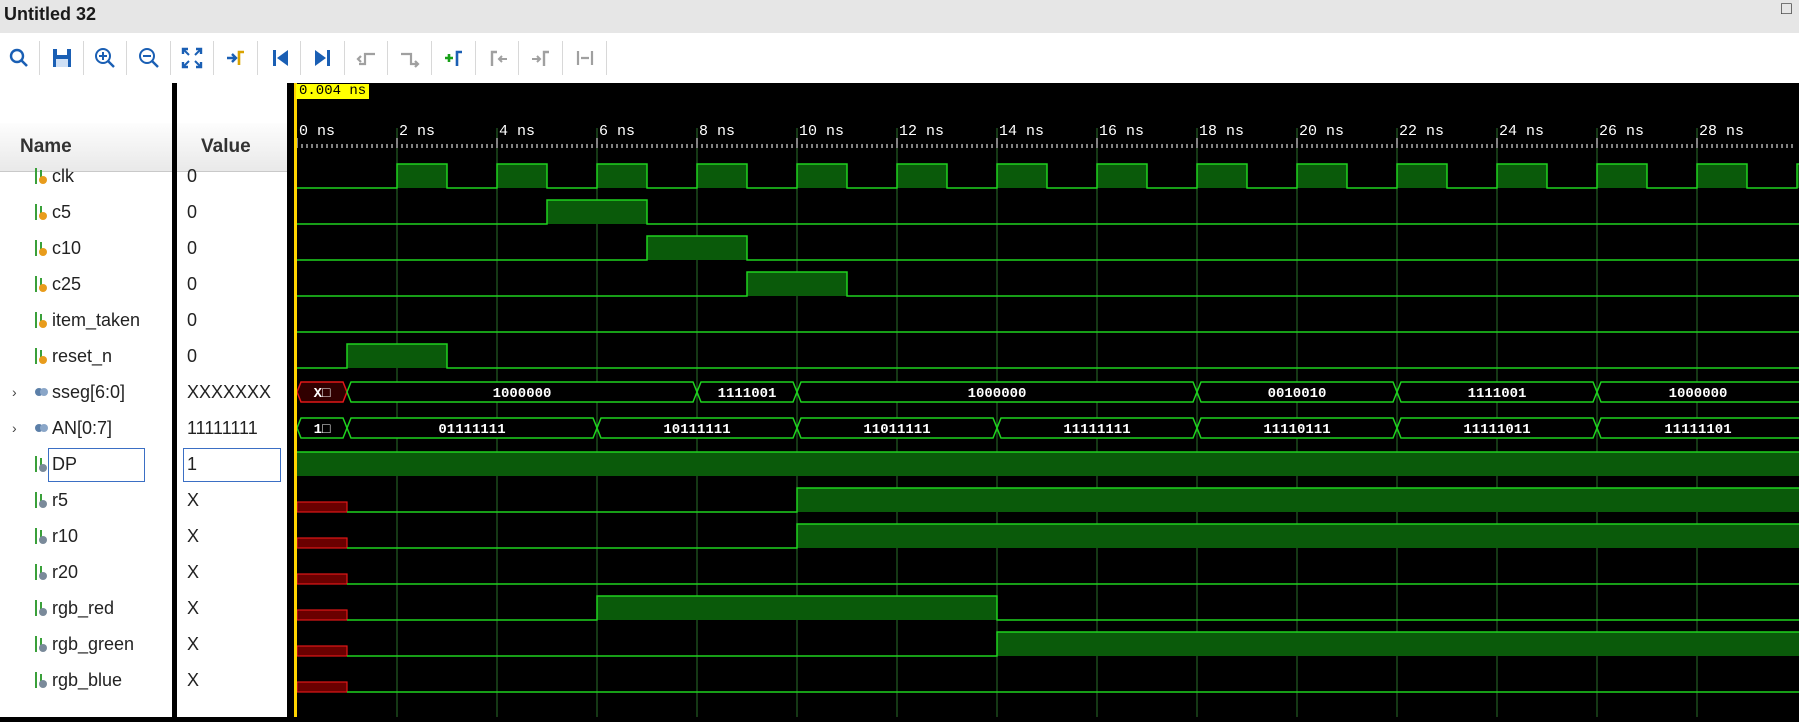  I want to click on timeline-tick-label: 10 ns, so click(821, 131).